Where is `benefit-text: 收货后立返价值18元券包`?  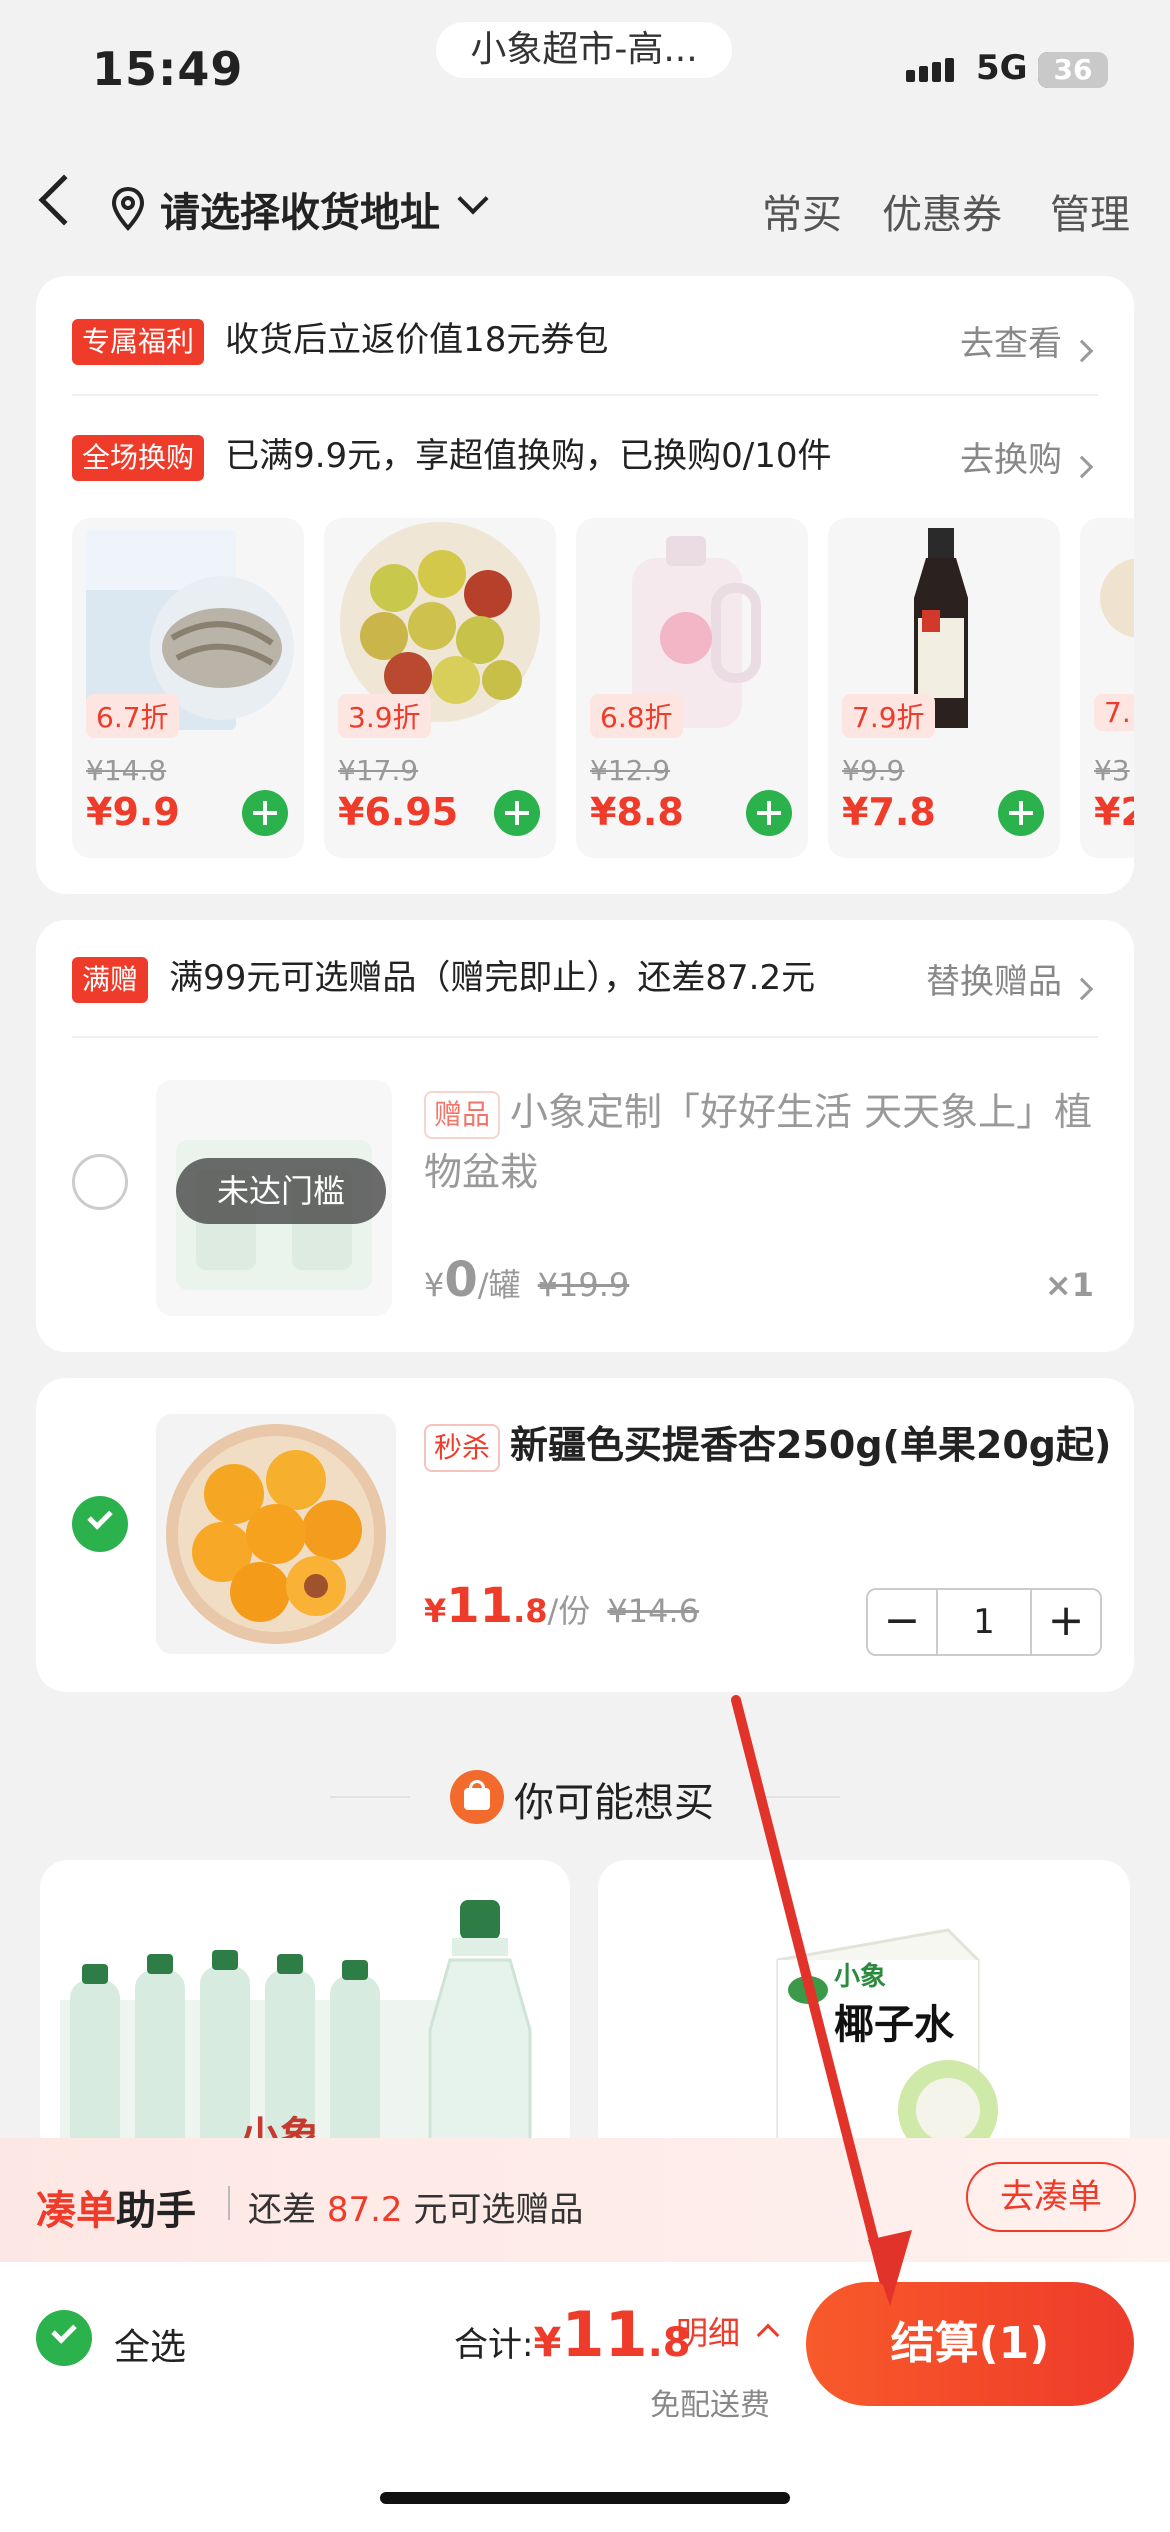
benefit-text: 收货后立返价值18元券包 is located at coordinates (417, 340).